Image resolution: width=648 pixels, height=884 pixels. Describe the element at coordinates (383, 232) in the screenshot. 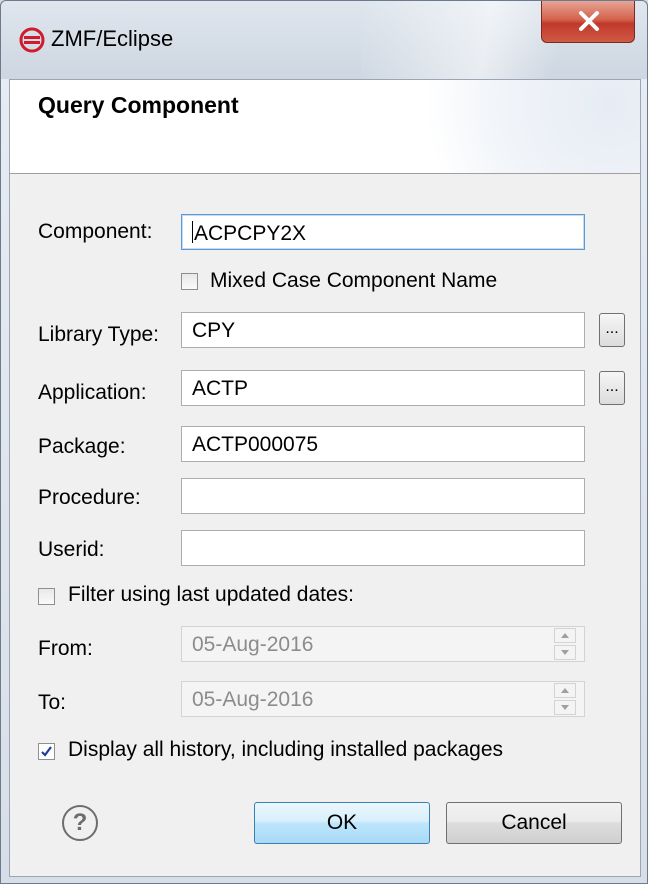

I see `component-input: ACPCPY2X` at that location.